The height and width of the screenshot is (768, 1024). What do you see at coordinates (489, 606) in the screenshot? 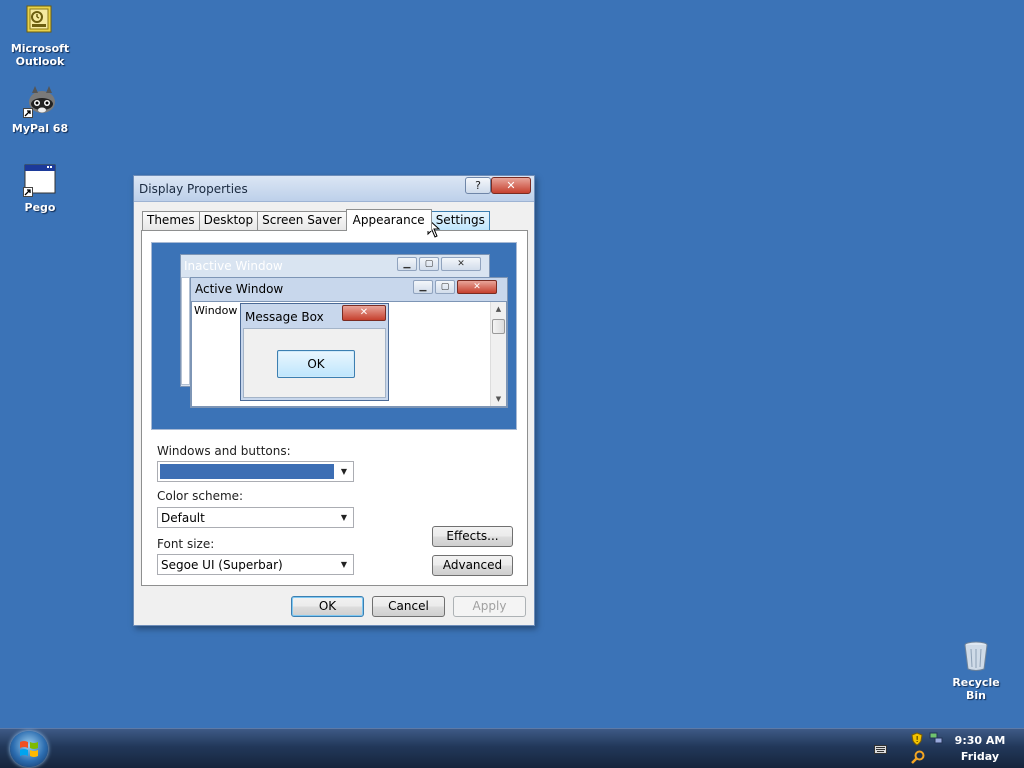
I see `apply-button: Apply` at bounding box center [489, 606].